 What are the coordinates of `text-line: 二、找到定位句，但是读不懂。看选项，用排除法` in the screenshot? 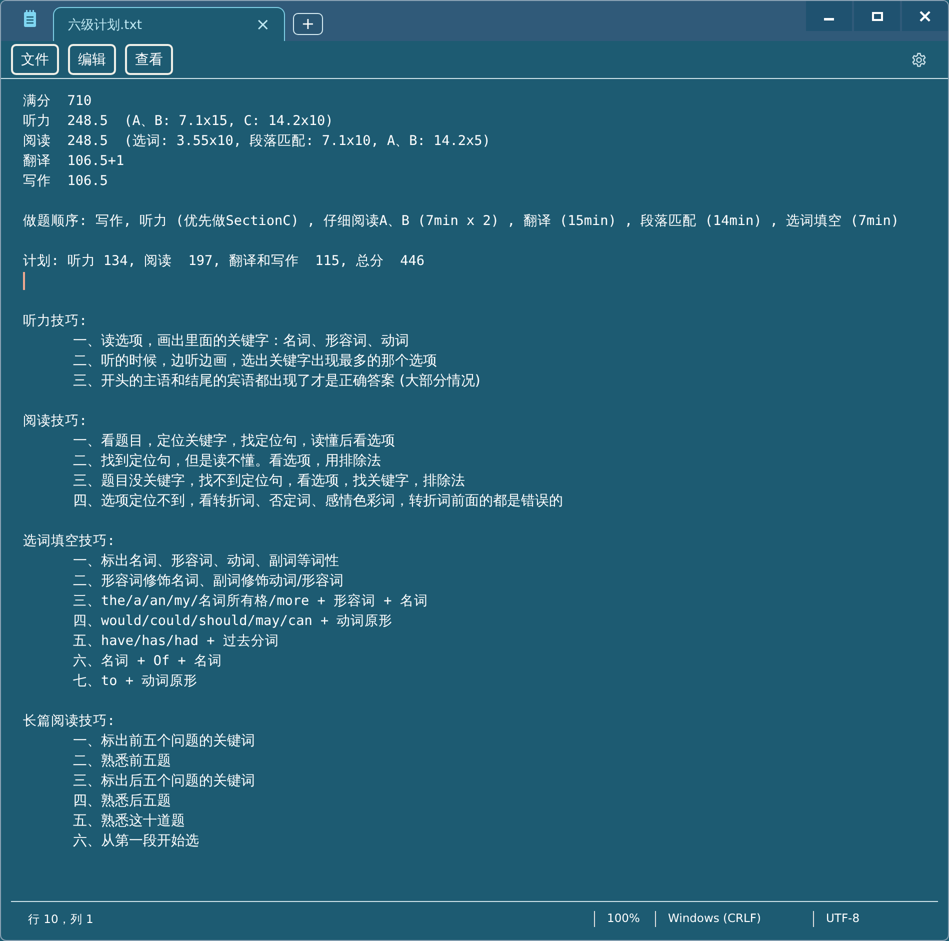 It's located at (227, 461).